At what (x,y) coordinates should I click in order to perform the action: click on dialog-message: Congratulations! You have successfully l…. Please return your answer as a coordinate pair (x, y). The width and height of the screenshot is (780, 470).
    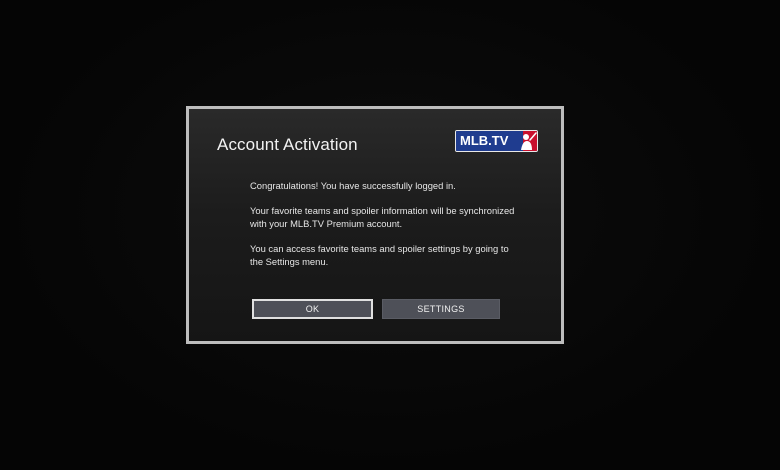
    Looking at the image, I should click on (385, 229).